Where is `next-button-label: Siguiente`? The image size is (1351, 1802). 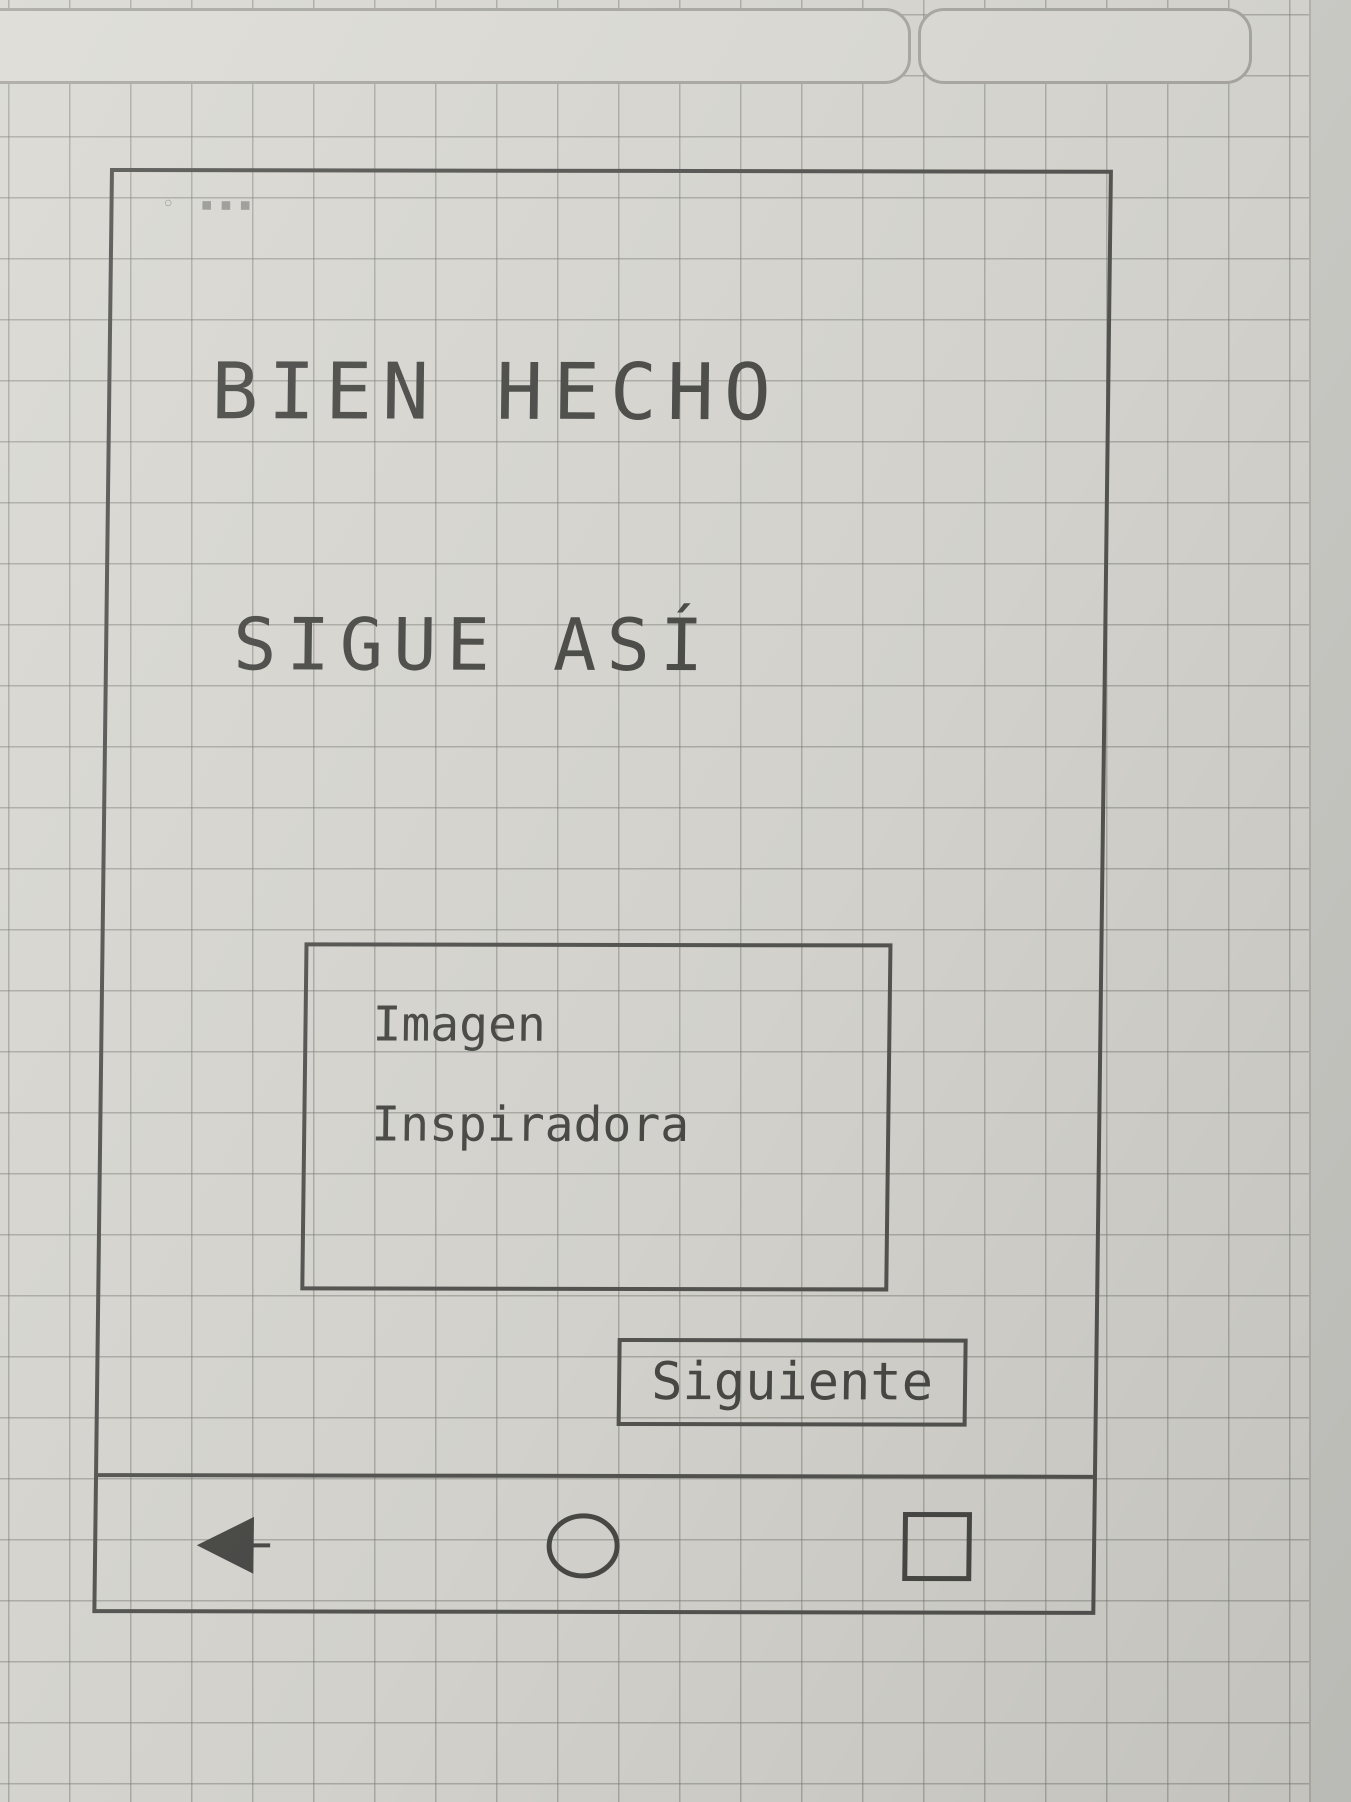 next-button-label: Siguiente is located at coordinates (792, 1382).